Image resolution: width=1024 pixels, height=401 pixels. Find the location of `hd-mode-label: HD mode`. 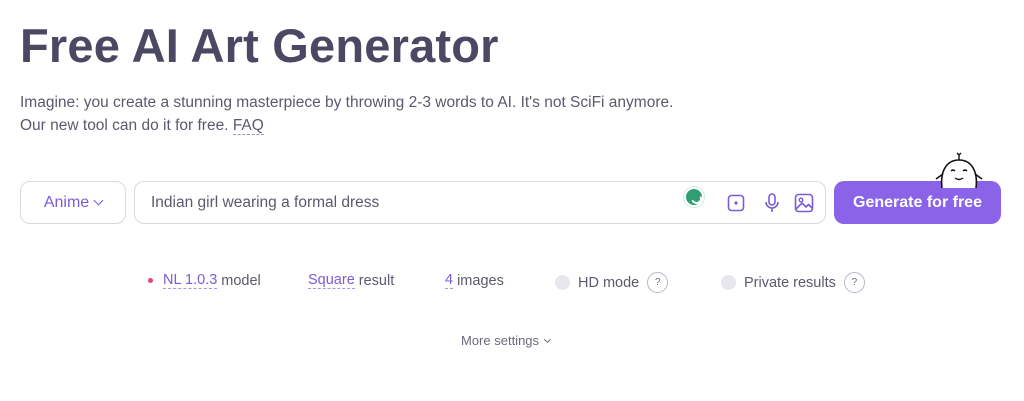

hd-mode-label: HD mode is located at coordinates (609, 282).